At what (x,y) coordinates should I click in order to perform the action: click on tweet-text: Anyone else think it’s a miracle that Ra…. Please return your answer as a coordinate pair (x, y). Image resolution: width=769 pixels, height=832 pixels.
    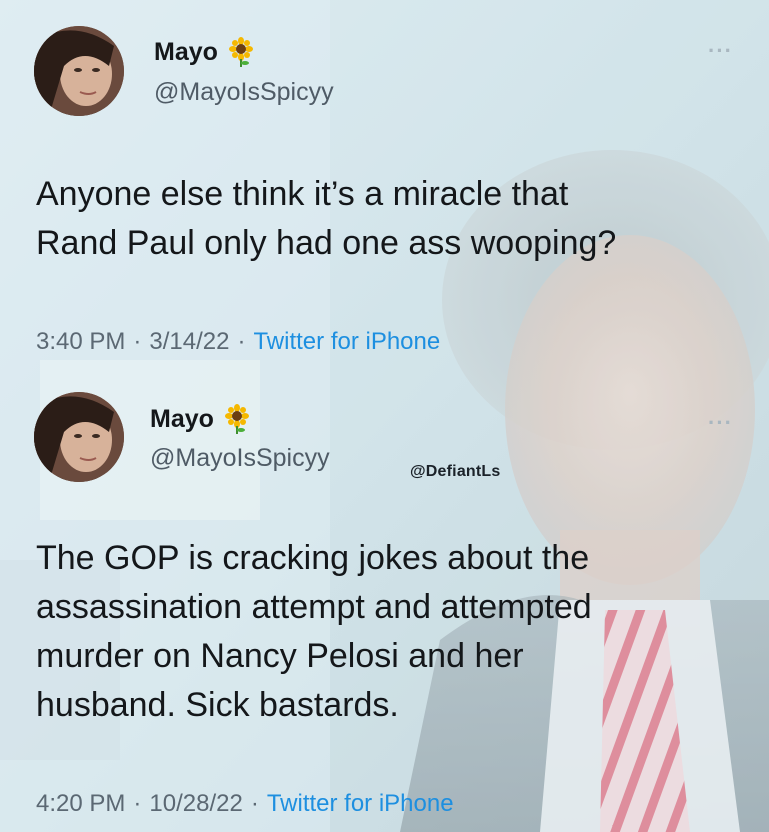
    Looking at the image, I should click on (326, 218).